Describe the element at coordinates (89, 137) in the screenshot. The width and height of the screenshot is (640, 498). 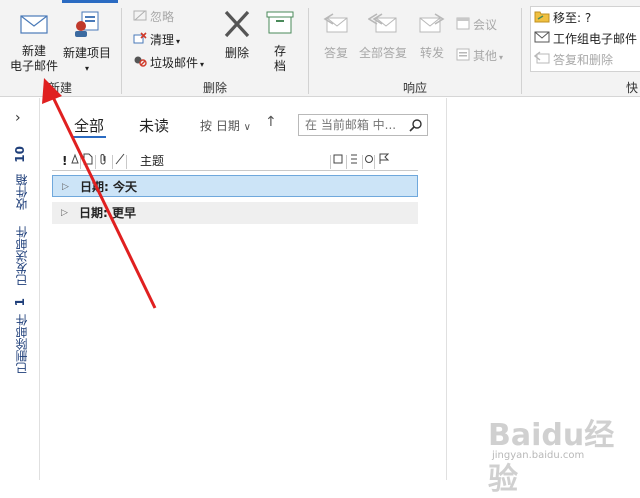
I see `filter-all-underline` at that location.